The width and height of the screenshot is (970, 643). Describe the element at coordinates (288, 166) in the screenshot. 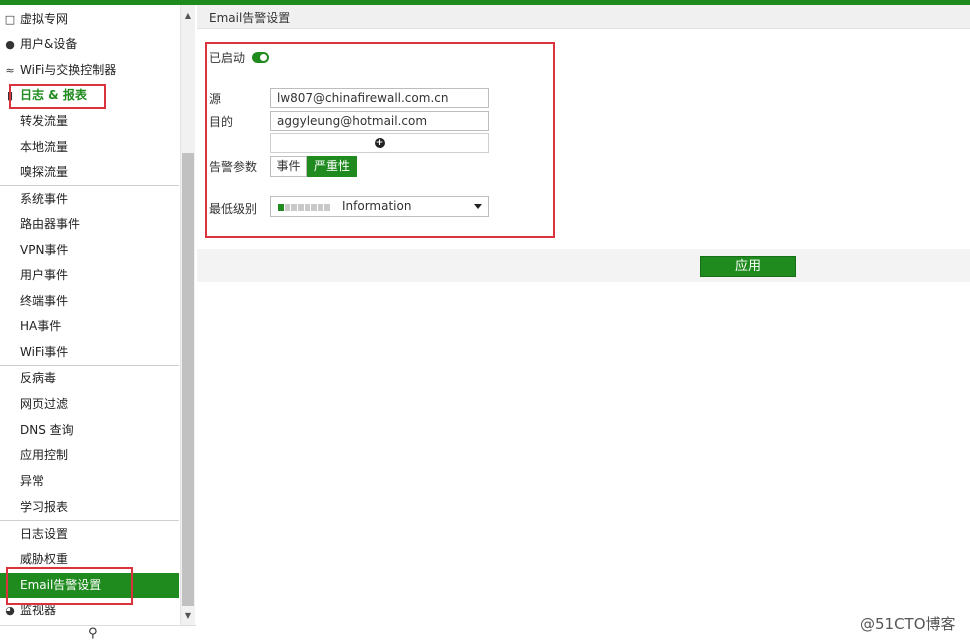

I see `param-option-event: 事件` at that location.